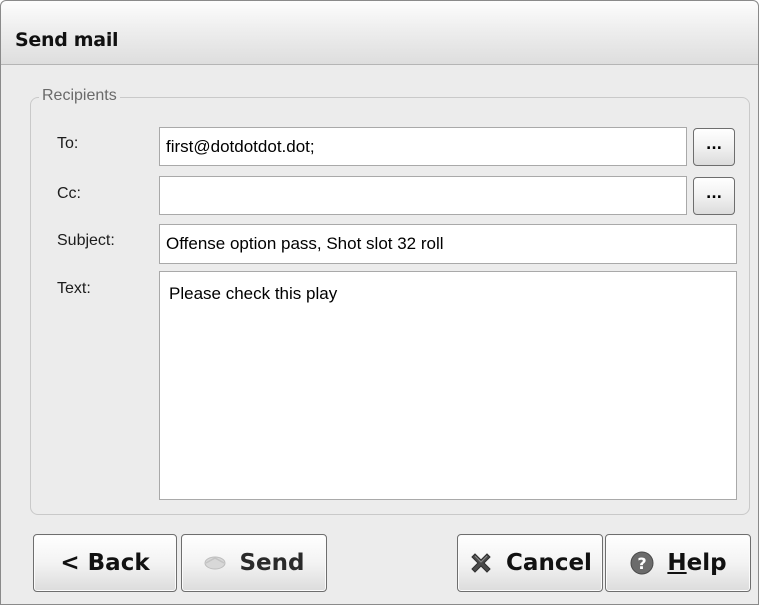  What do you see at coordinates (67, 40) in the screenshot?
I see `window-title: Send mail` at bounding box center [67, 40].